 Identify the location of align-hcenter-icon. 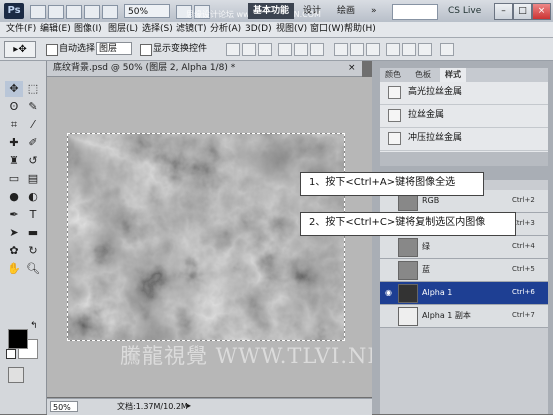
(301, 49).